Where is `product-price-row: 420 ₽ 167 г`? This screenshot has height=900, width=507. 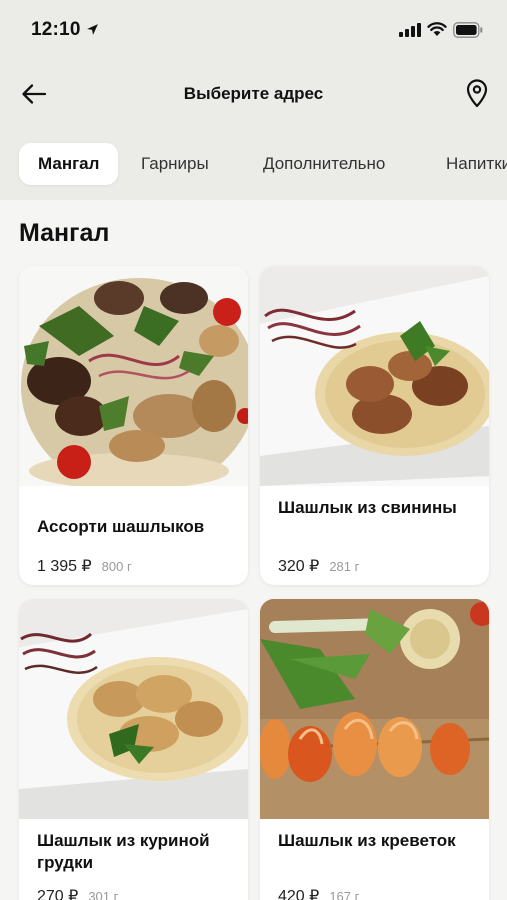
product-price-row: 420 ₽ 167 г is located at coordinates (318, 893).